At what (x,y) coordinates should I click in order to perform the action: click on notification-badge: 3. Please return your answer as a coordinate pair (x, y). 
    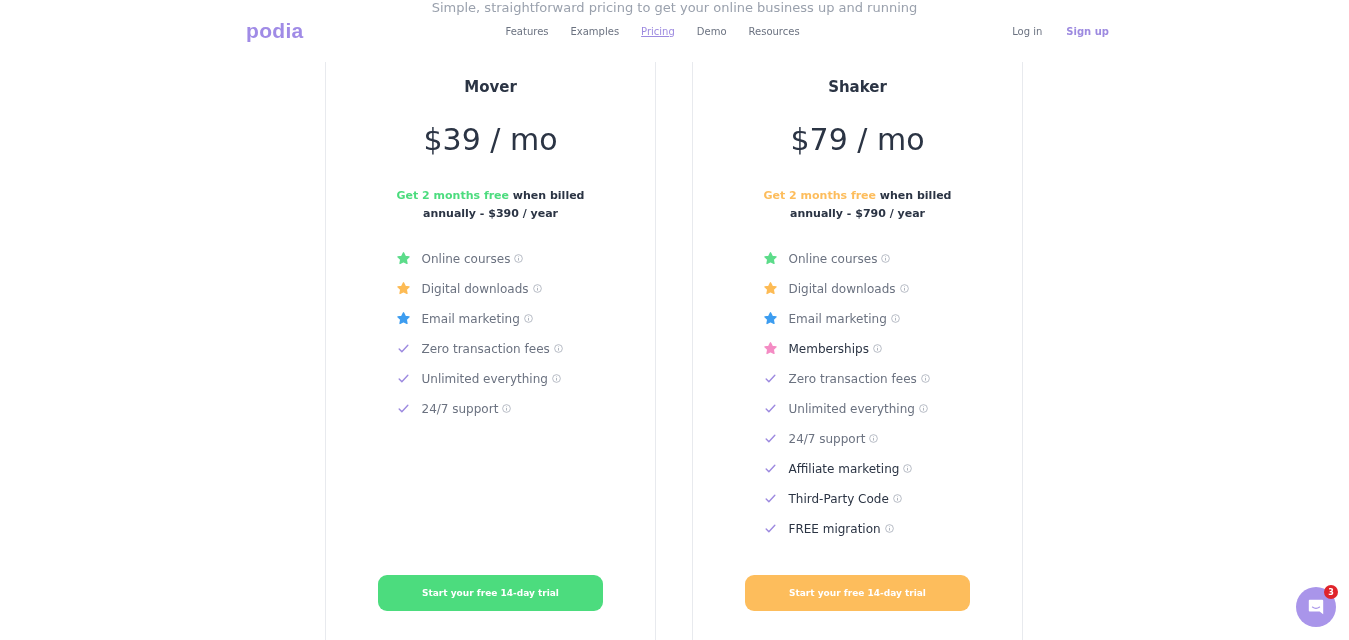
    Looking at the image, I should click on (1331, 592).